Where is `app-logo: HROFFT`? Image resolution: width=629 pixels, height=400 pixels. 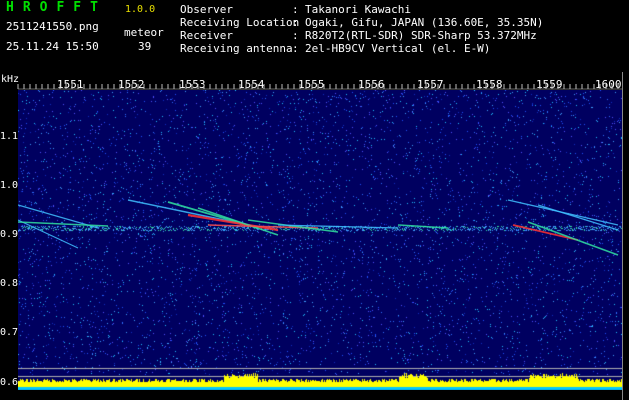
app-logo: HROFFT is located at coordinates (56, 7).